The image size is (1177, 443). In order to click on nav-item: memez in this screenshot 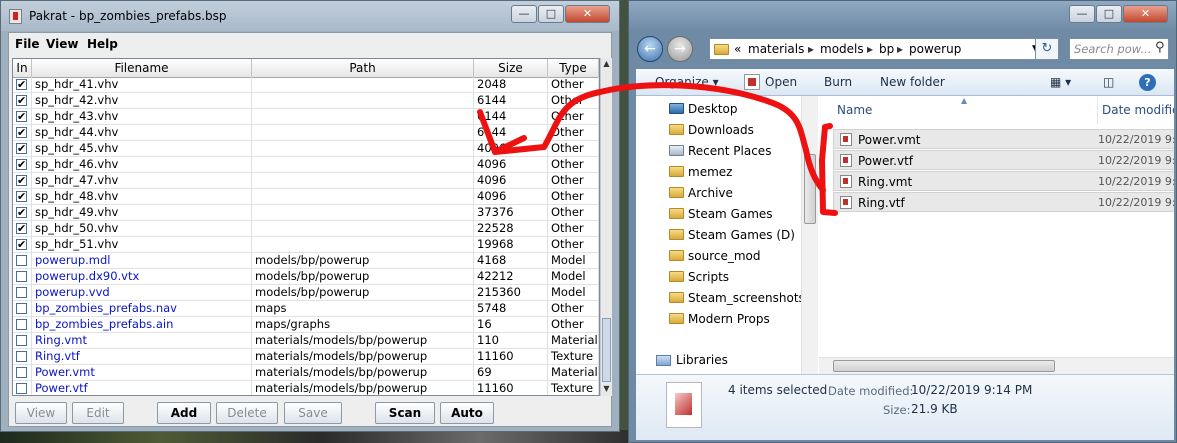, I will do `click(719, 171)`.